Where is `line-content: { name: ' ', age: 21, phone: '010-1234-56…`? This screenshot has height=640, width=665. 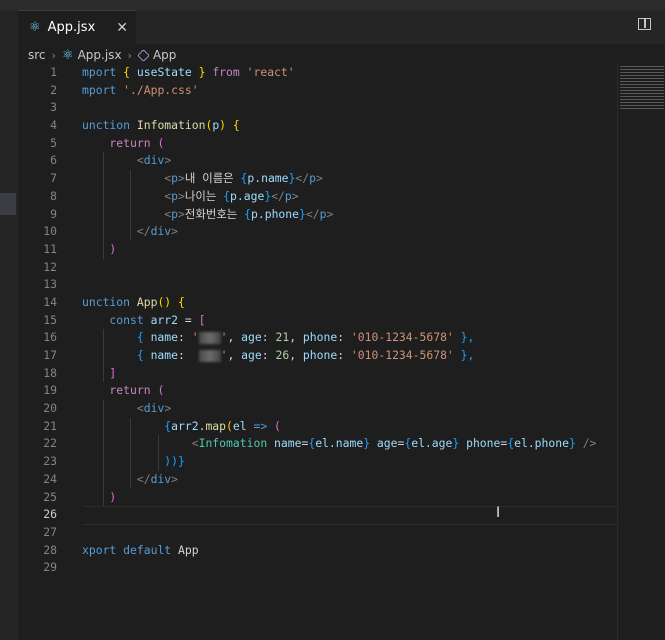
line-content: { name: ' ', age: 21, phone: '010-1234-56… is located at coordinates (278, 338).